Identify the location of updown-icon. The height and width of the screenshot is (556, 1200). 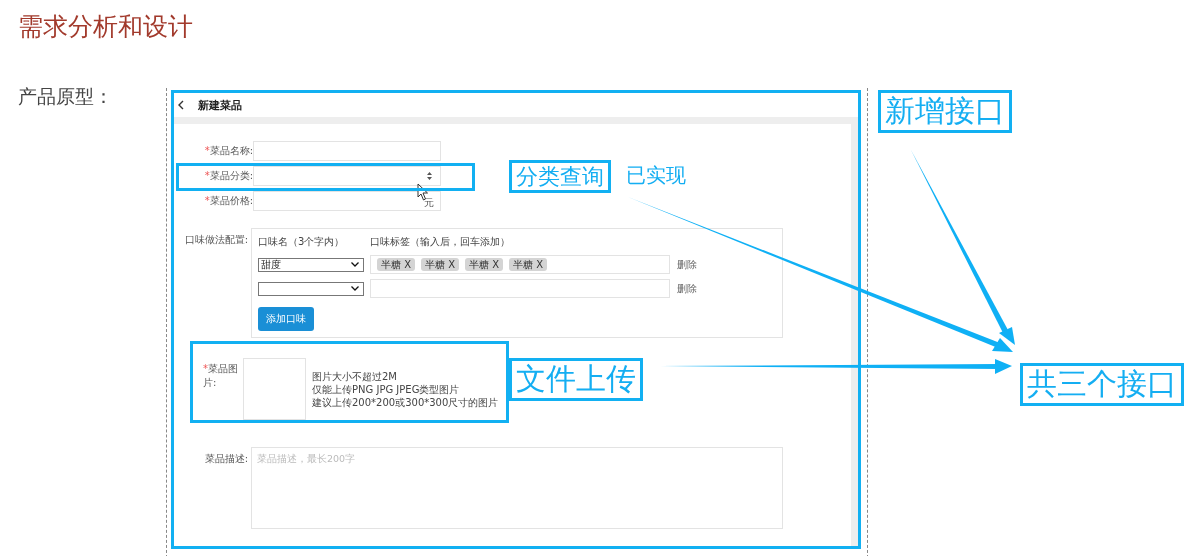
(429, 176).